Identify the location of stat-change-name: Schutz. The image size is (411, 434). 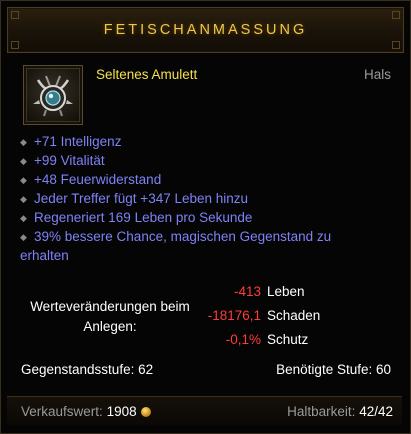
(288, 339).